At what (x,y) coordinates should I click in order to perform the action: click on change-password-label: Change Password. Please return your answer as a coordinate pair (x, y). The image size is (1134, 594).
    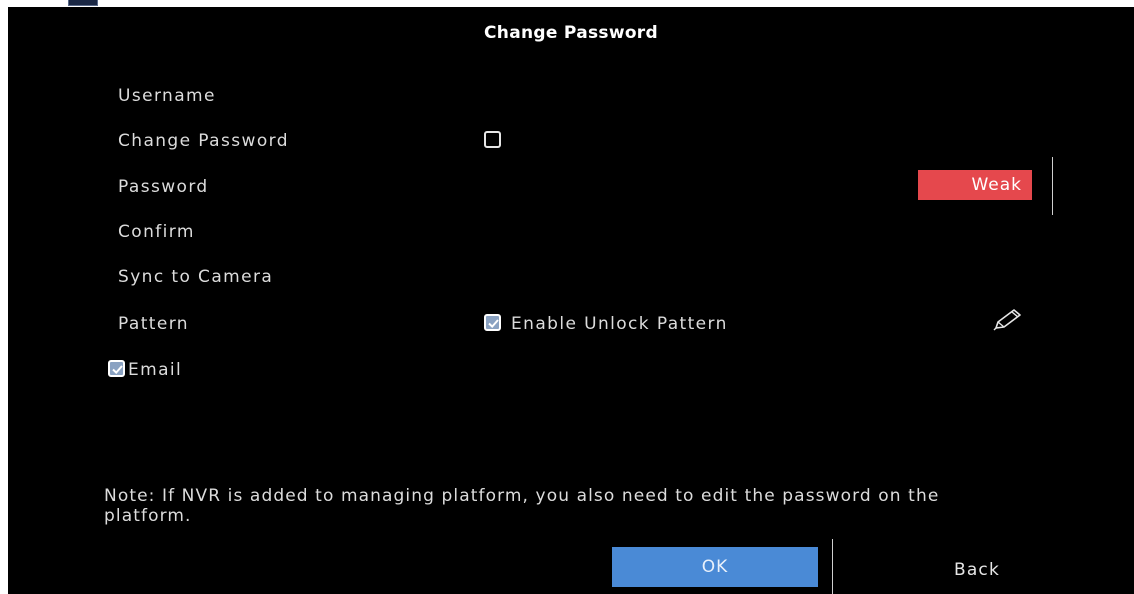
    Looking at the image, I should click on (203, 141).